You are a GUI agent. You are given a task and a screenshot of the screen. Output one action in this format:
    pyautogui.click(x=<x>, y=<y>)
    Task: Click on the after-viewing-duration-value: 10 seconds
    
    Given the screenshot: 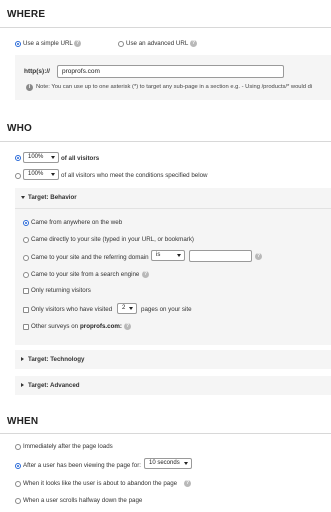 What is the action you would take?
    pyautogui.click(x=164, y=463)
    